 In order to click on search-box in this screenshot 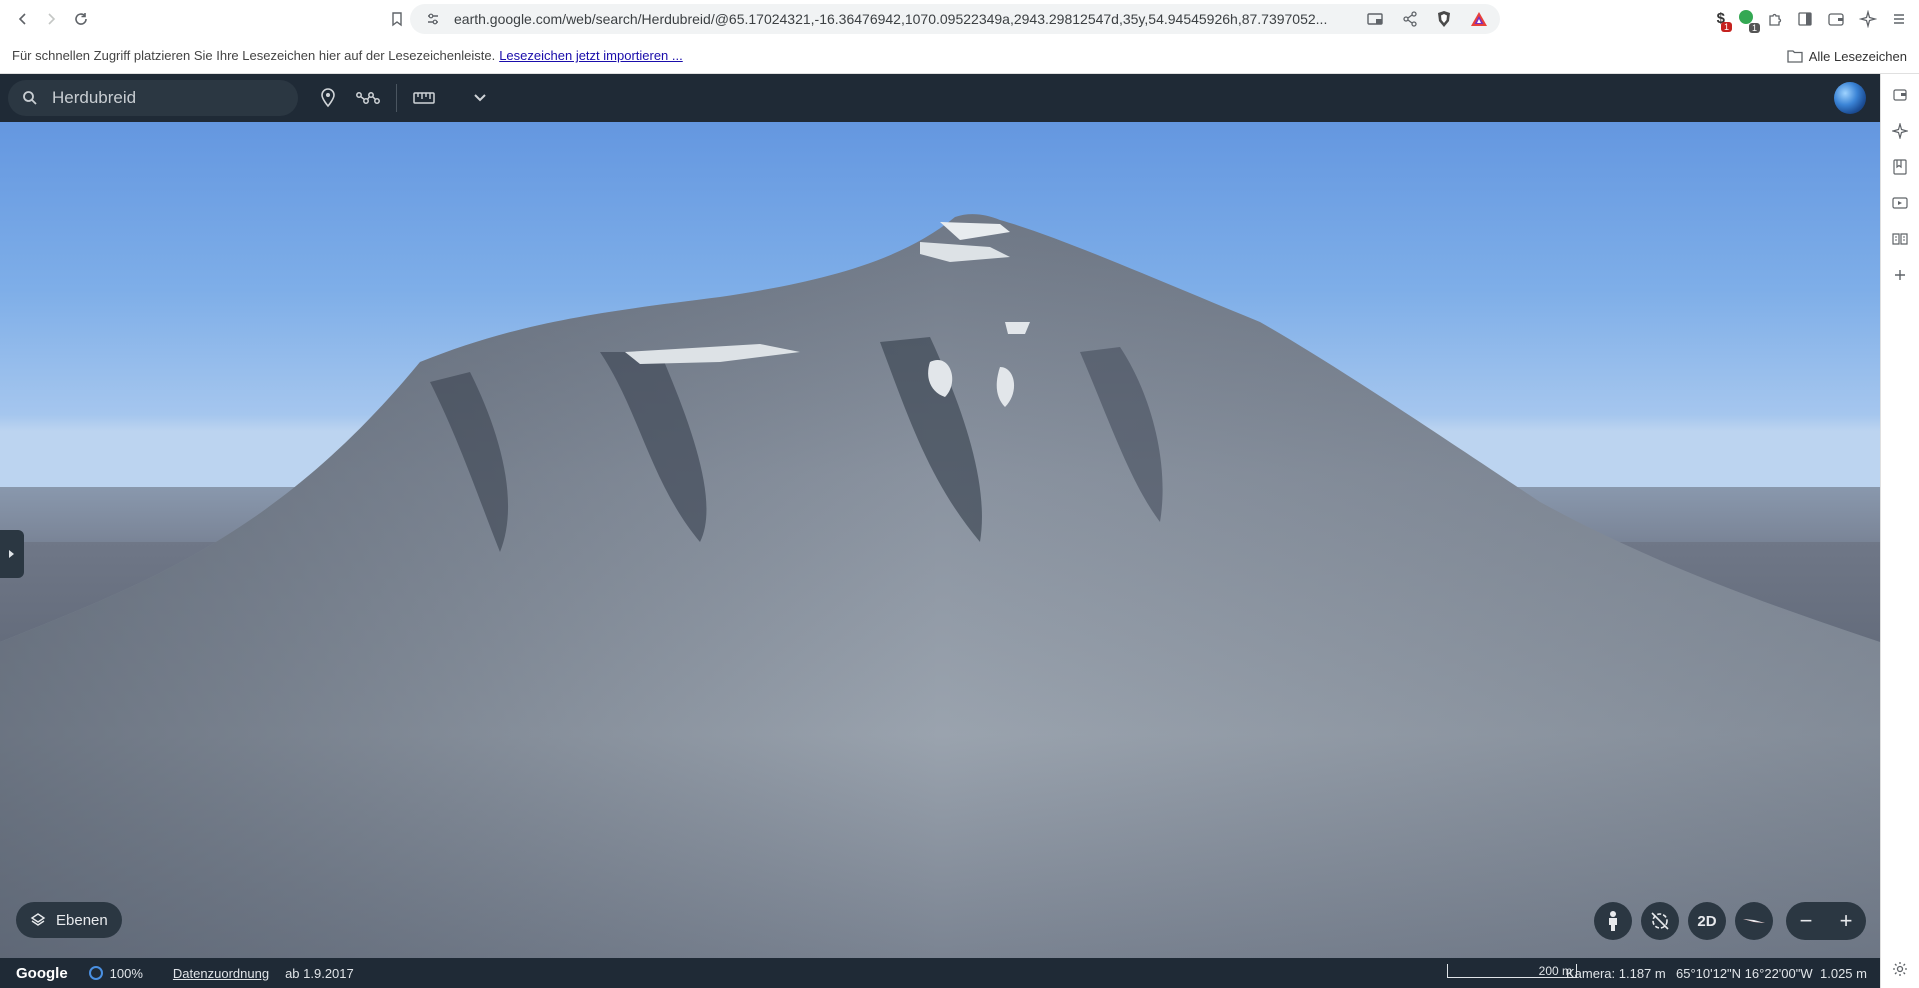, I will do `click(153, 98)`.